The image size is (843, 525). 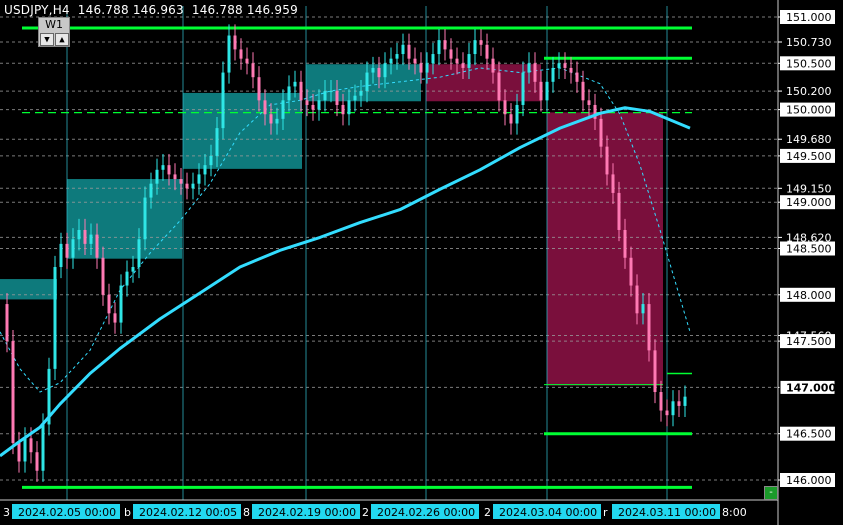 I want to click on timeframe-down-button: ▼, so click(x=47, y=39).